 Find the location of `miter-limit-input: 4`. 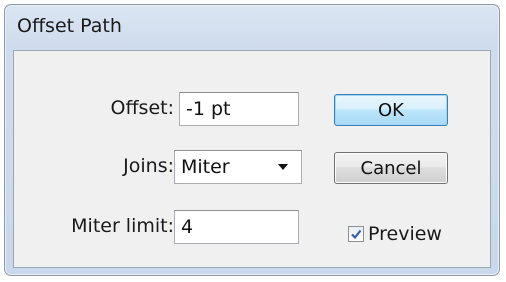

miter-limit-input: 4 is located at coordinates (236, 227).